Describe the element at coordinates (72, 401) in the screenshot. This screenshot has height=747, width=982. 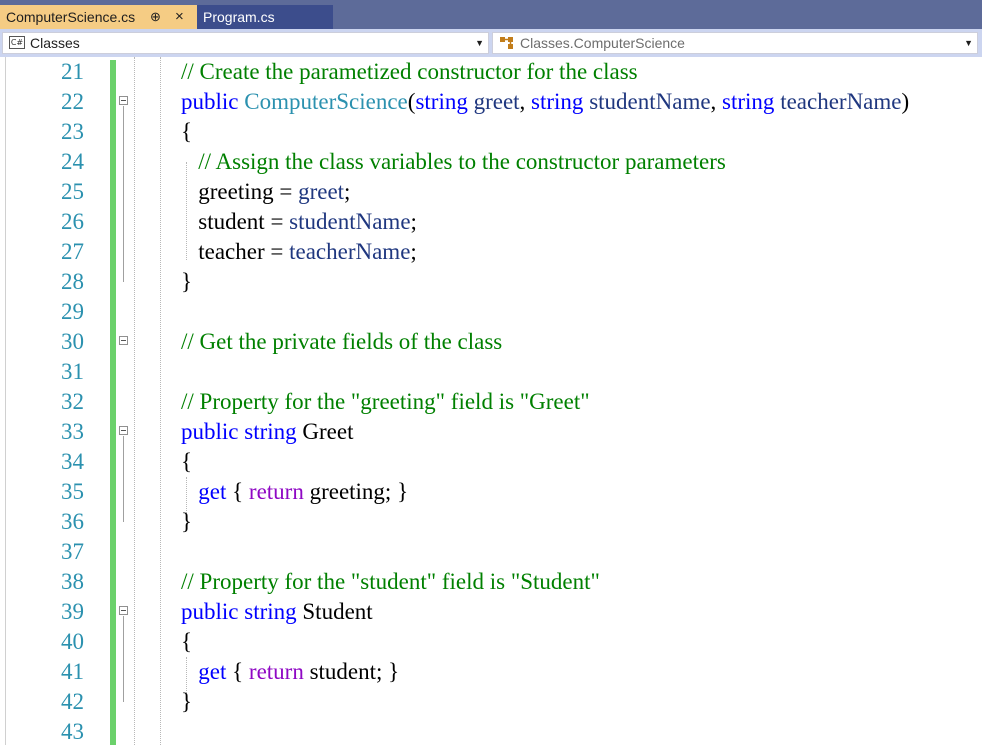
I see `line-number: 32` at that location.